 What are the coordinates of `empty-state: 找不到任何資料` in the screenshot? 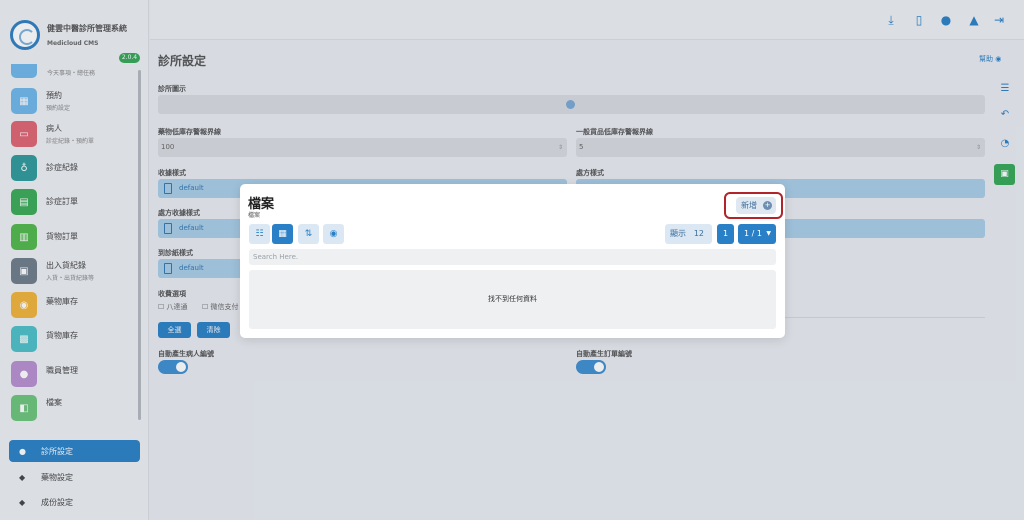 It's located at (512, 299).